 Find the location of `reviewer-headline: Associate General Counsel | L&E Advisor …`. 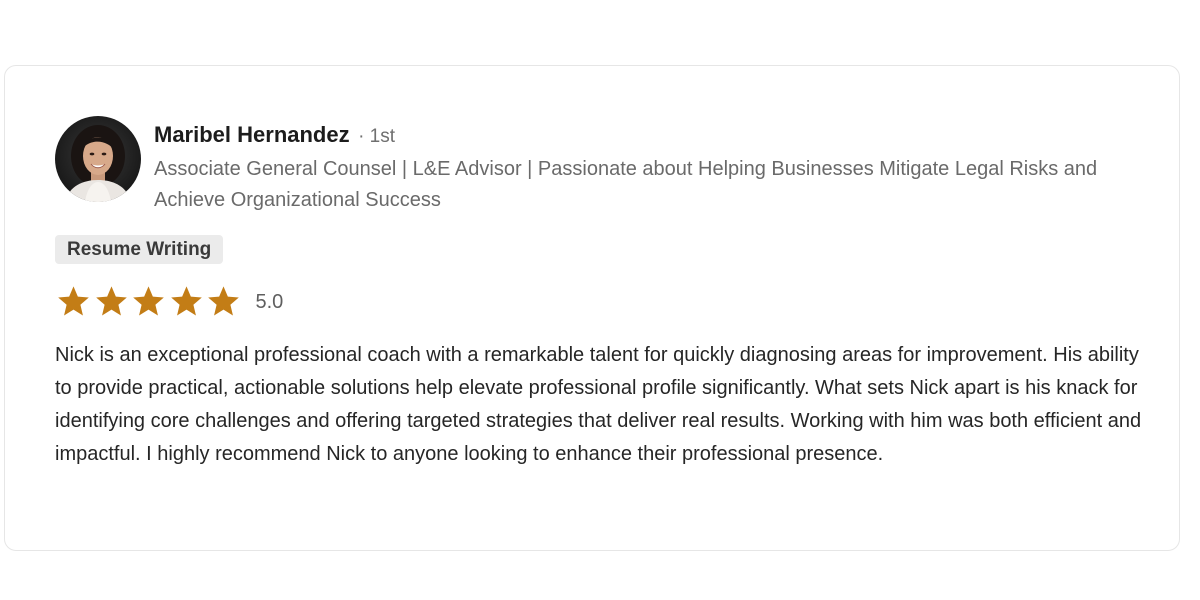

reviewer-headline: Associate General Counsel | L&E Advisor … is located at coordinates (626, 184).